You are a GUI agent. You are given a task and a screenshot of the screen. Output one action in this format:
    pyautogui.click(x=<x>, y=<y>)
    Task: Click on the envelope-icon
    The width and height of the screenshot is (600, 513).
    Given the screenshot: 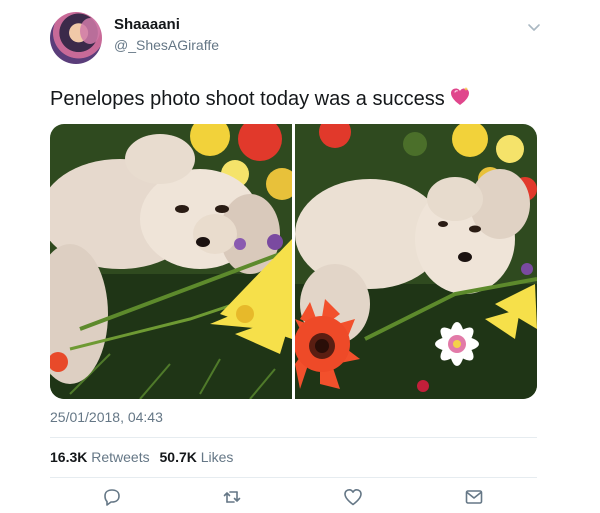 What is the action you would take?
    pyautogui.click(x=474, y=497)
    